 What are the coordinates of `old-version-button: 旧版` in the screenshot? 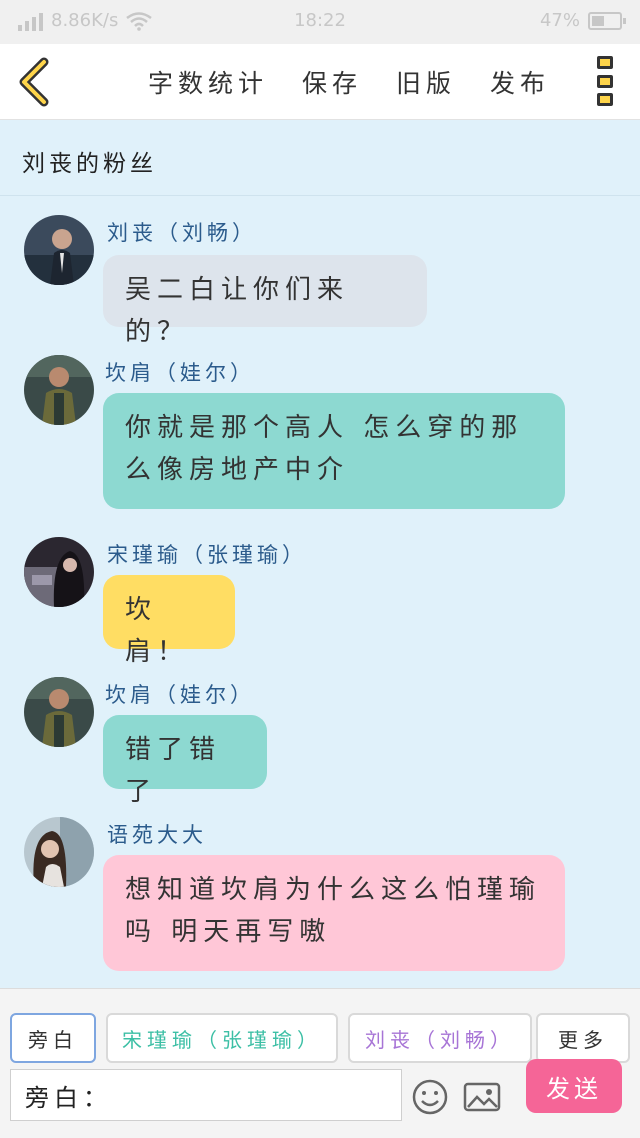 It's located at (426, 82).